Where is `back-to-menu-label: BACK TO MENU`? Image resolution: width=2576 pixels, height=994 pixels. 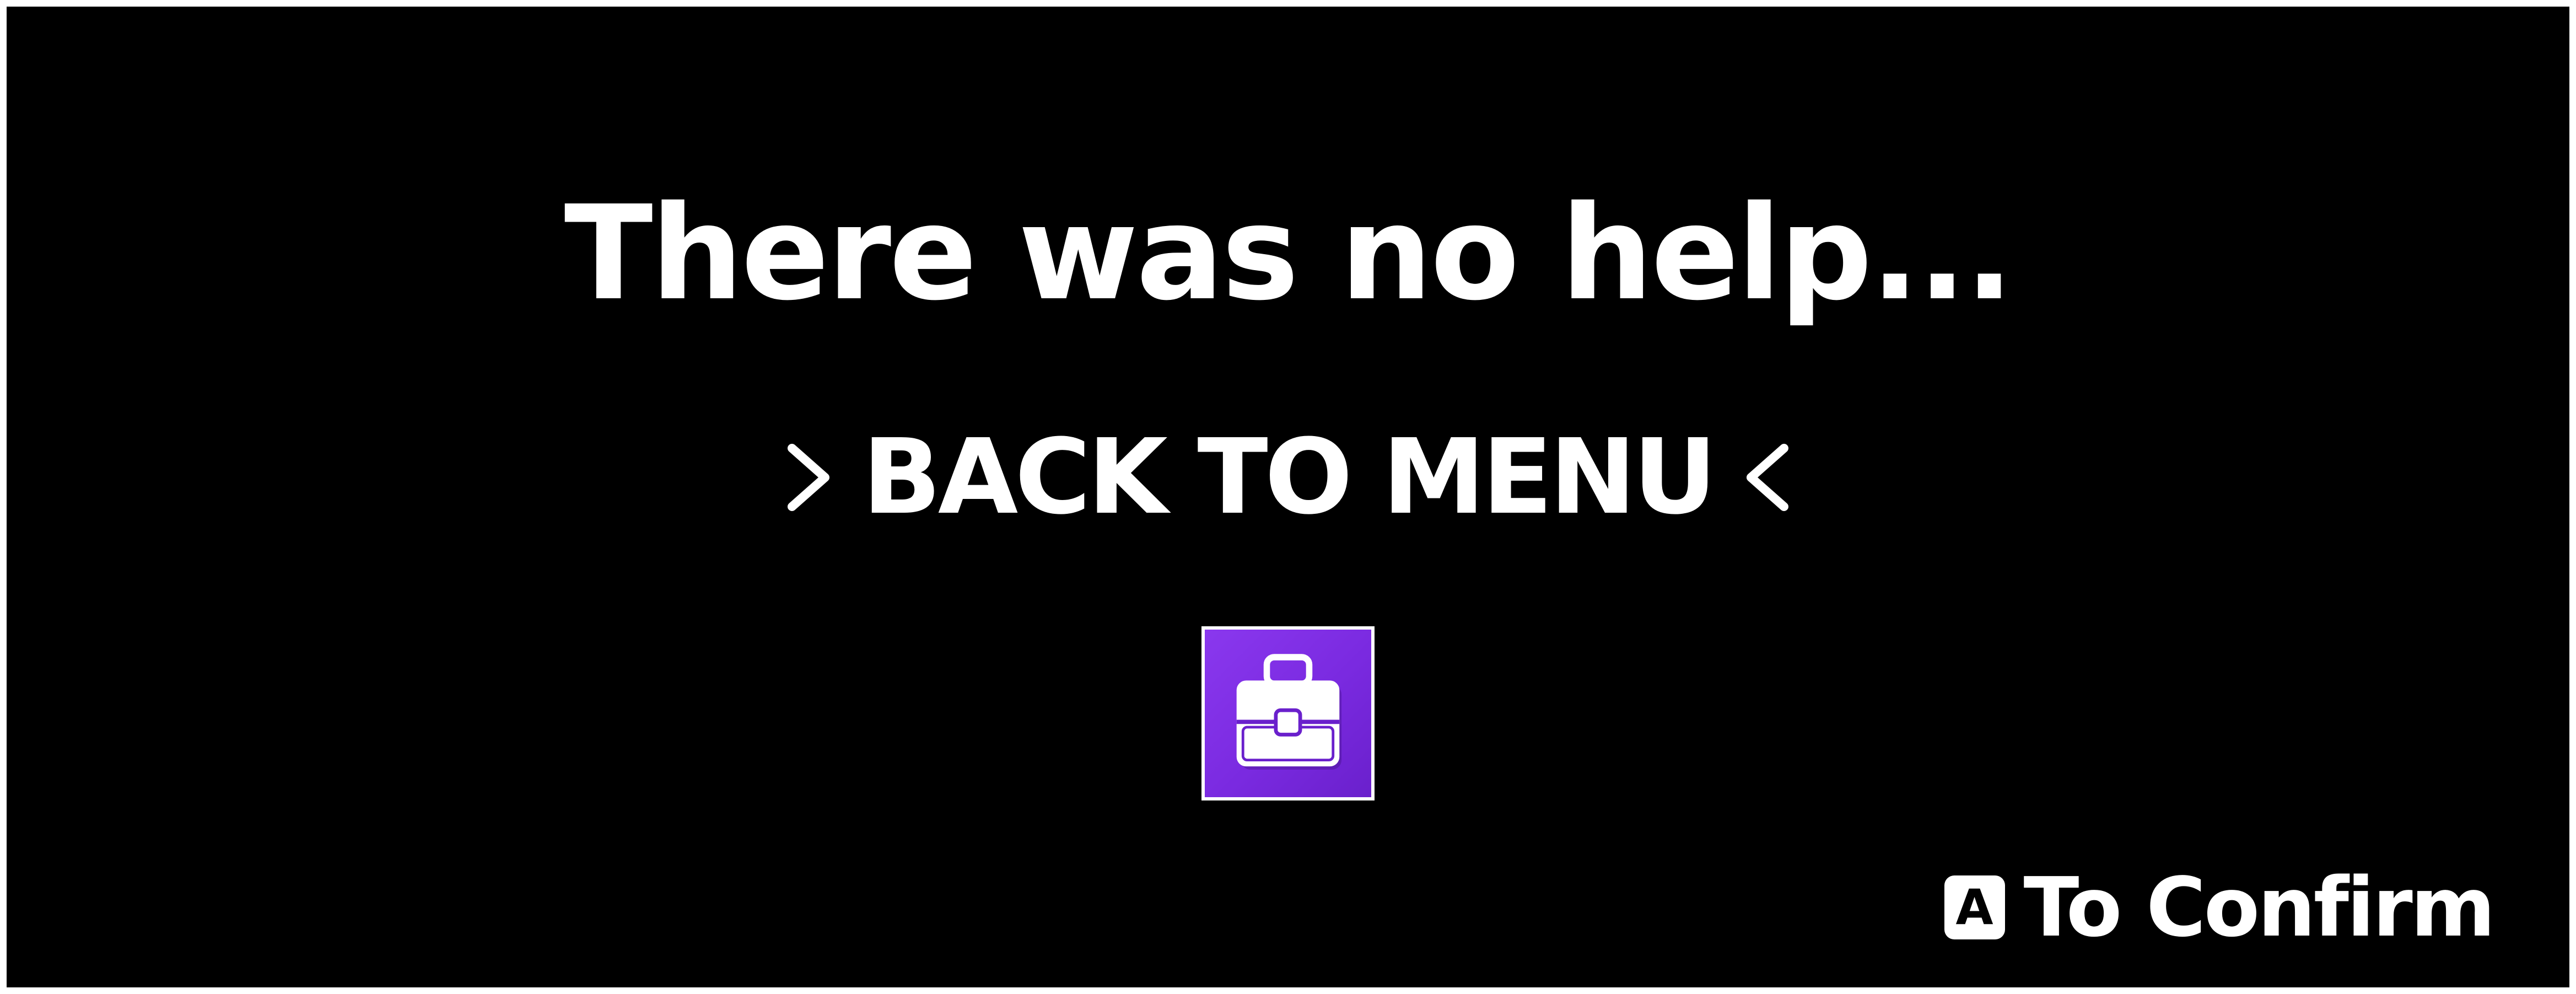
back-to-menu-label: BACK TO MENU is located at coordinates (1289, 477).